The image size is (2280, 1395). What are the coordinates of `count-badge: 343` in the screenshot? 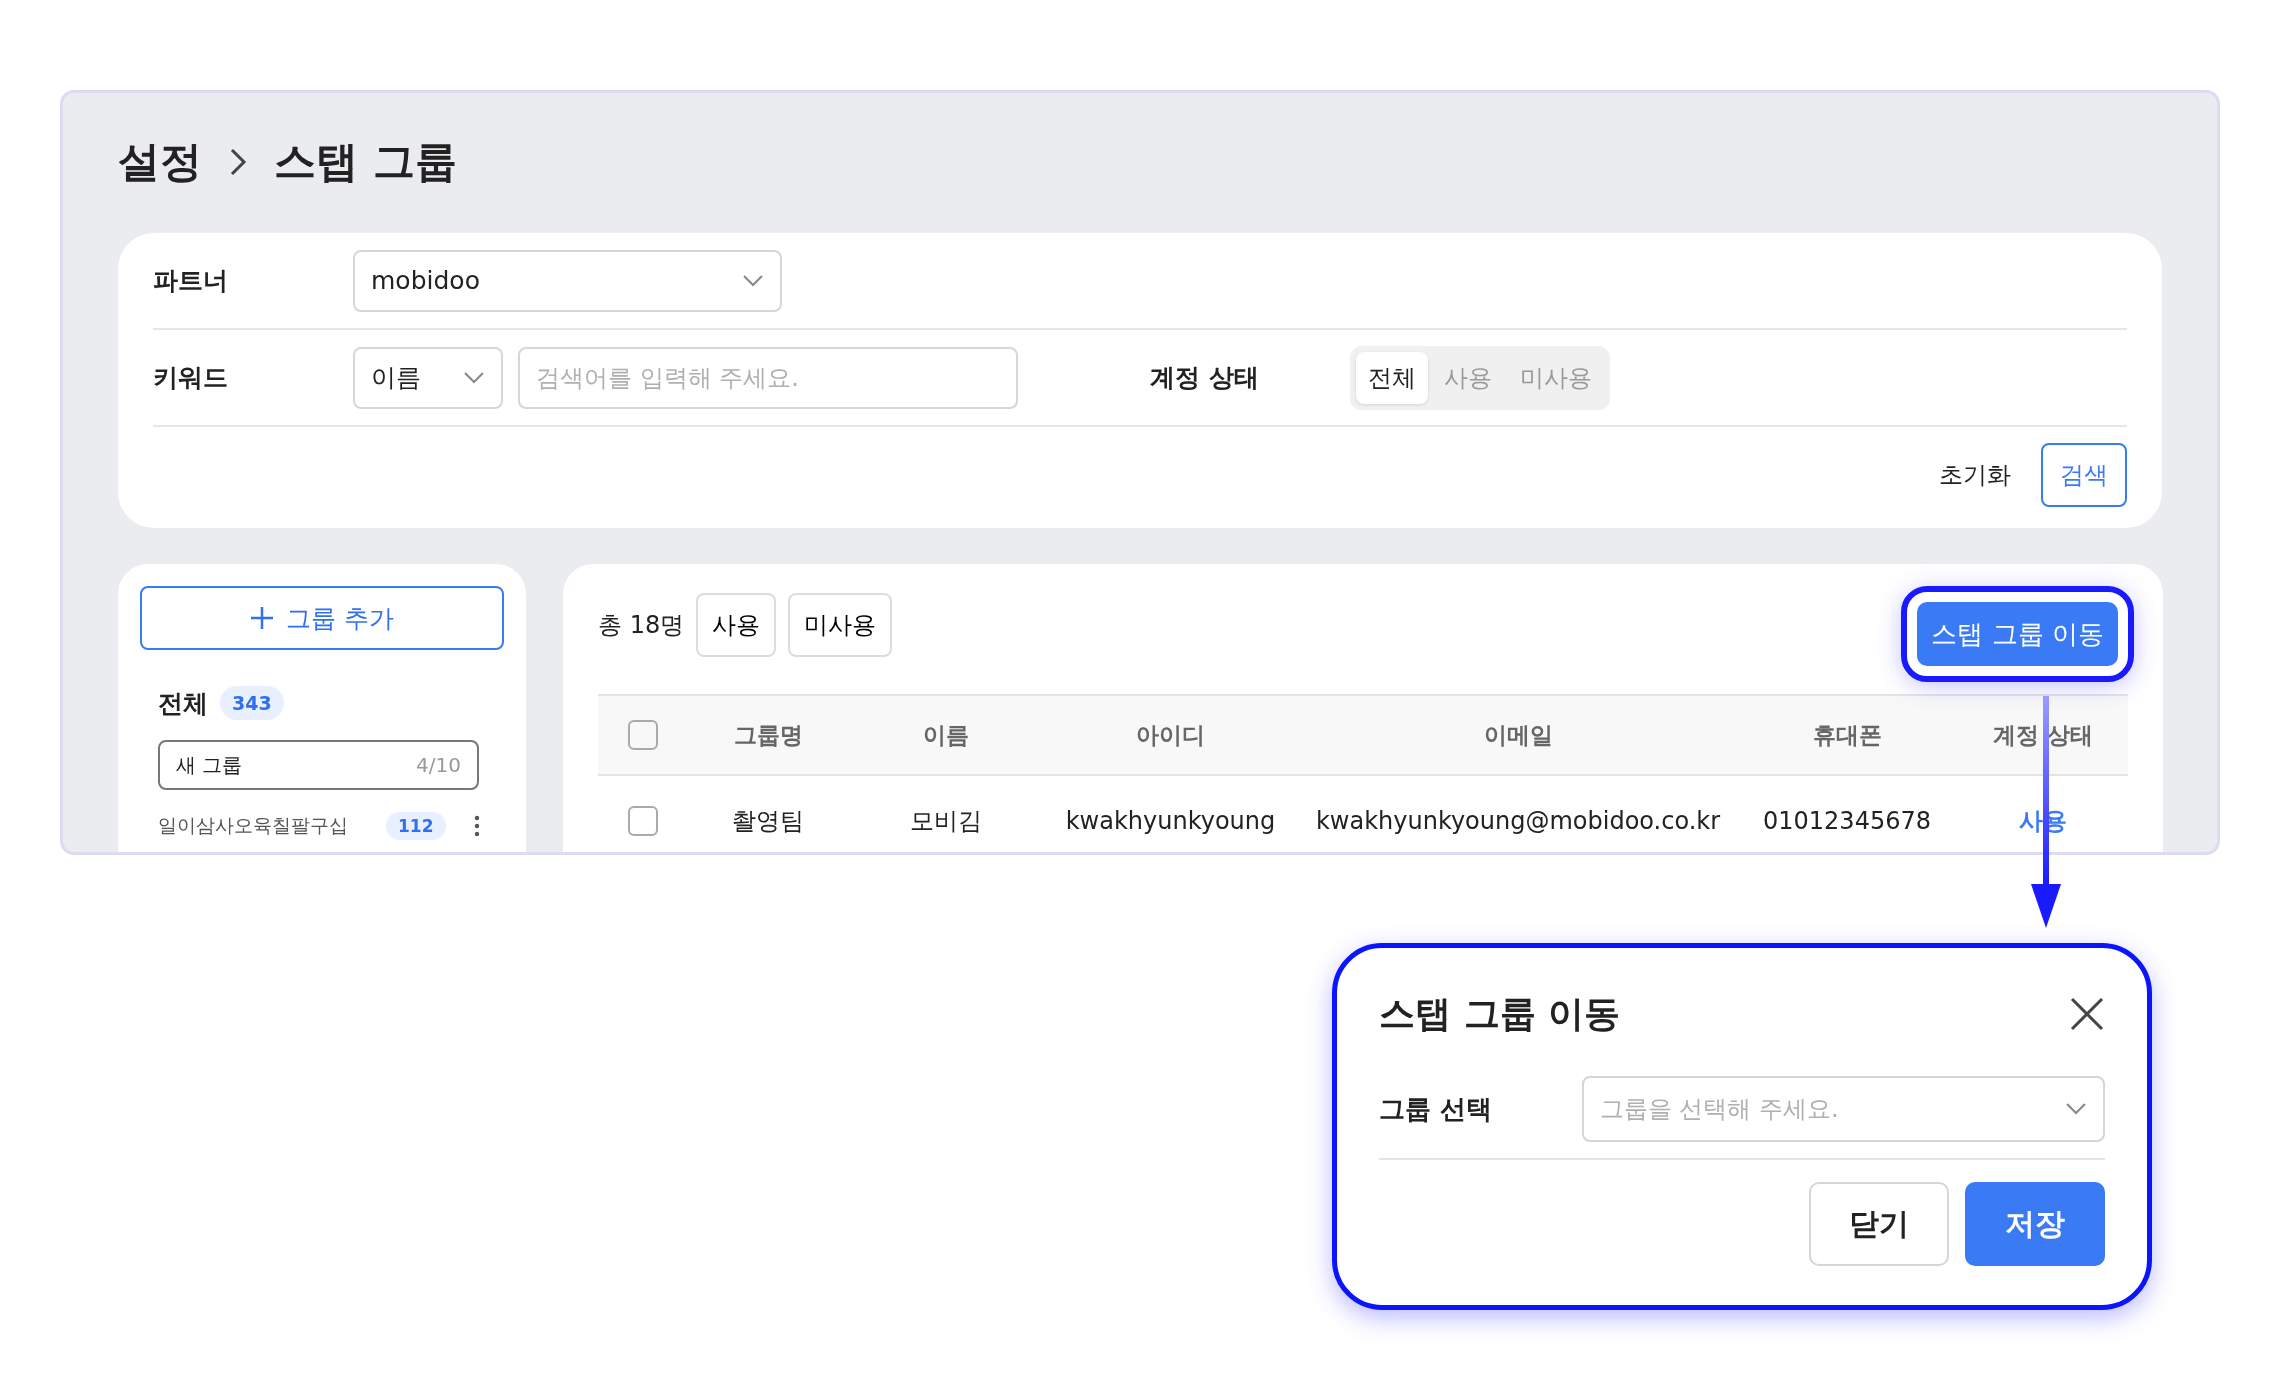 It's located at (252, 703).